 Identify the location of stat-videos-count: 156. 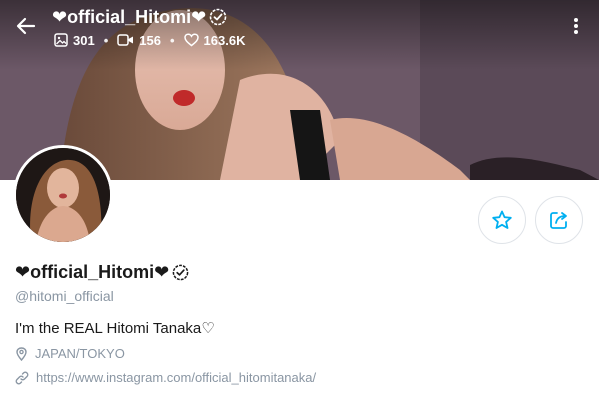
(150, 40).